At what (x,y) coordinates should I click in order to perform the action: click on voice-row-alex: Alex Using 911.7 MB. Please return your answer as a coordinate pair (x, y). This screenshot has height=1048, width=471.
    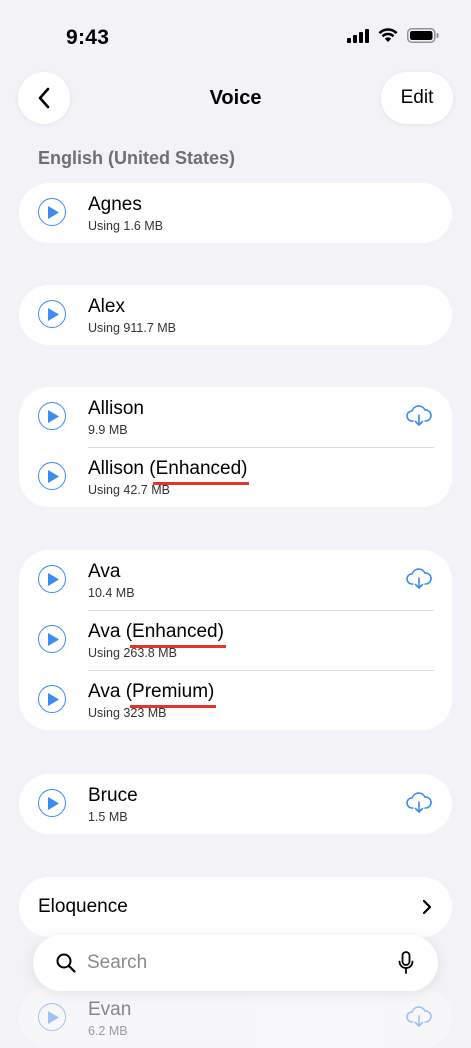
    Looking at the image, I should click on (235, 315).